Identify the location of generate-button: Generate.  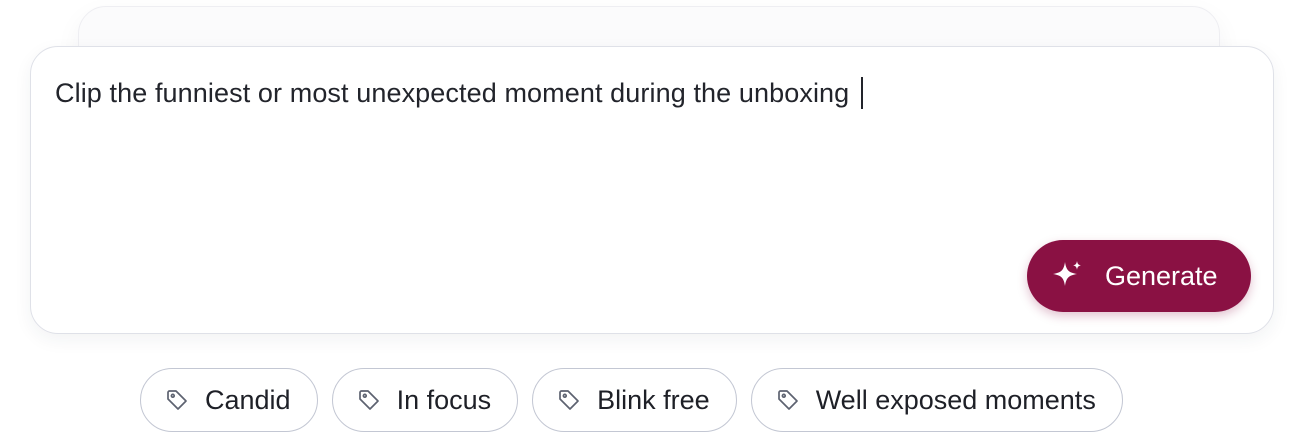
(1139, 276).